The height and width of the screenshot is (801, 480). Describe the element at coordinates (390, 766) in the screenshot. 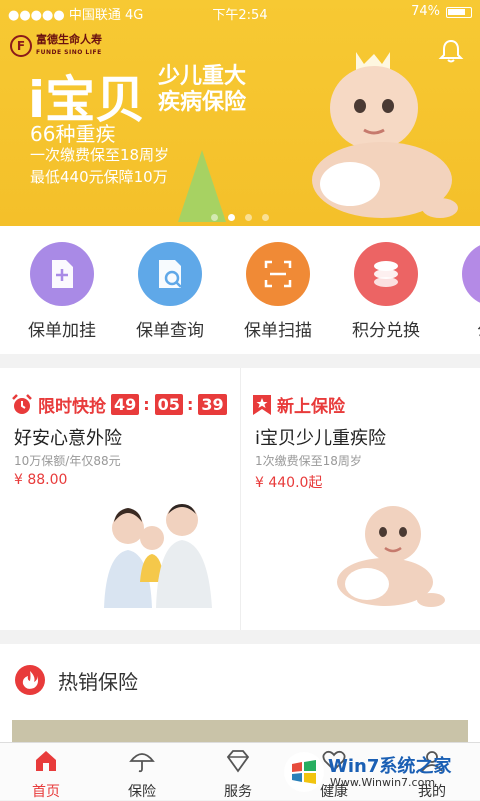

I see `watermark-text: Win7系统之家` at that location.